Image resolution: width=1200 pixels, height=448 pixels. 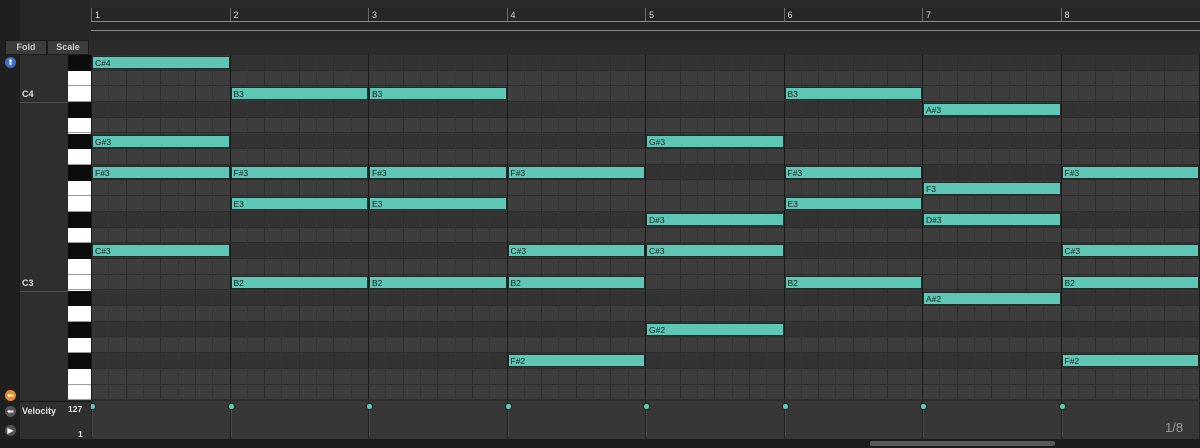 What do you see at coordinates (645, 30) in the screenshot?
I see `loop-brace-bottom` at bounding box center [645, 30].